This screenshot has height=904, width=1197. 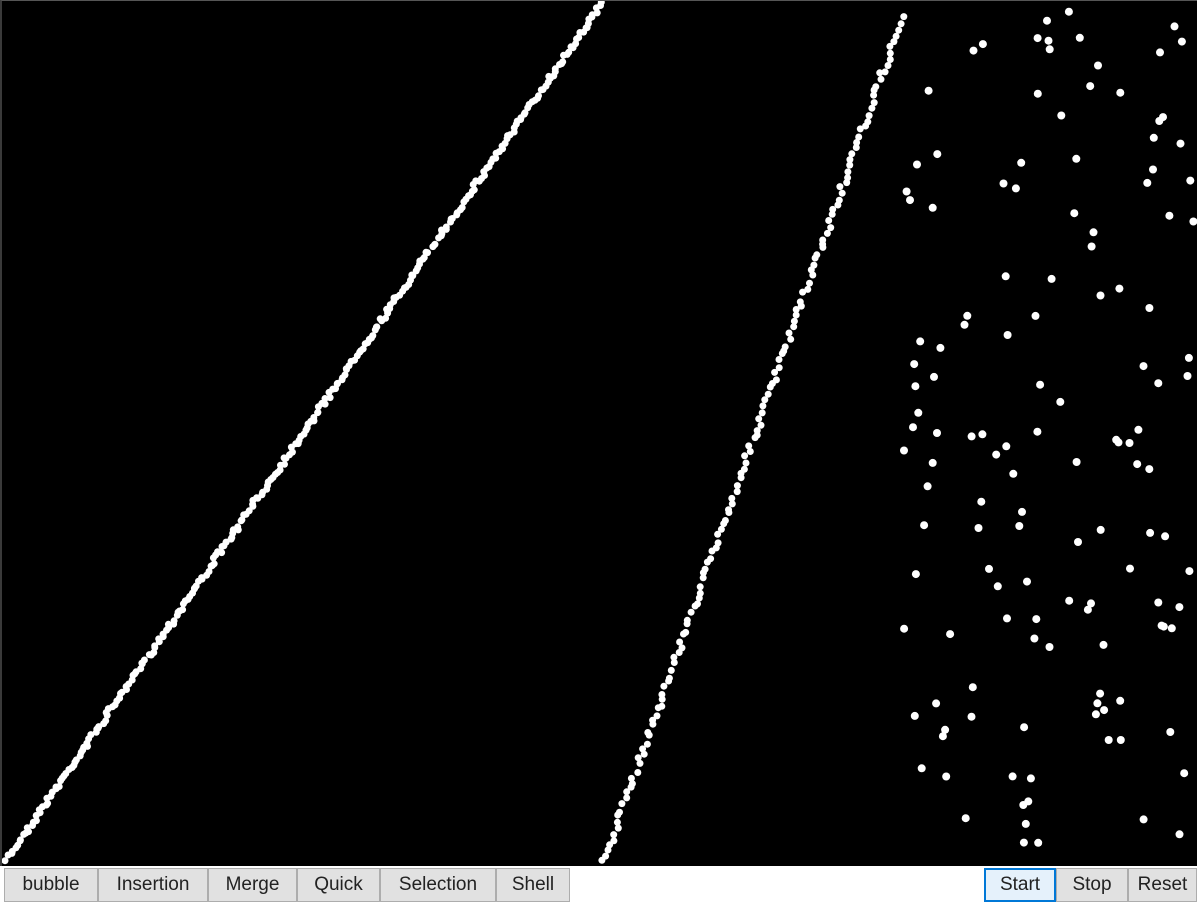 What do you see at coordinates (51, 885) in the screenshot?
I see `bubble-sort-button: bubble` at bounding box center [51, 885].